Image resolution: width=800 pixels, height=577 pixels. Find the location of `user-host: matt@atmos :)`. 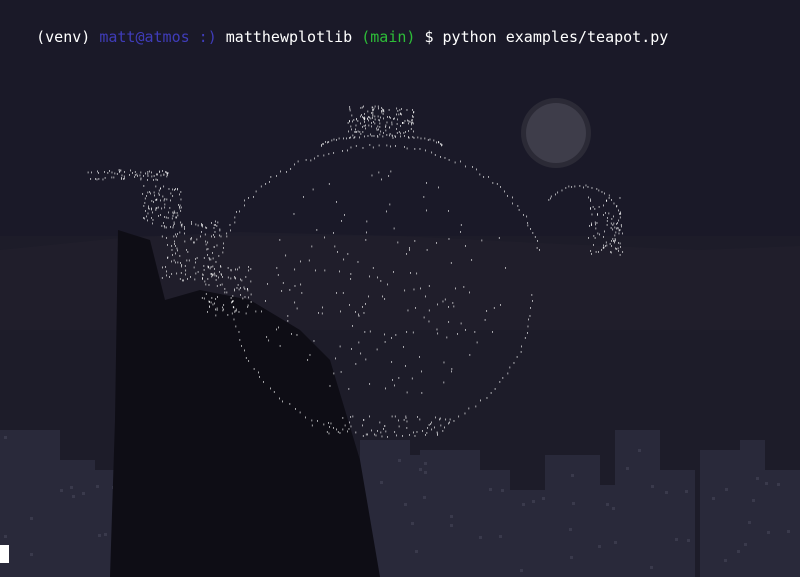

user-host: matt@atmos :) is located at coordinates (162, 37).